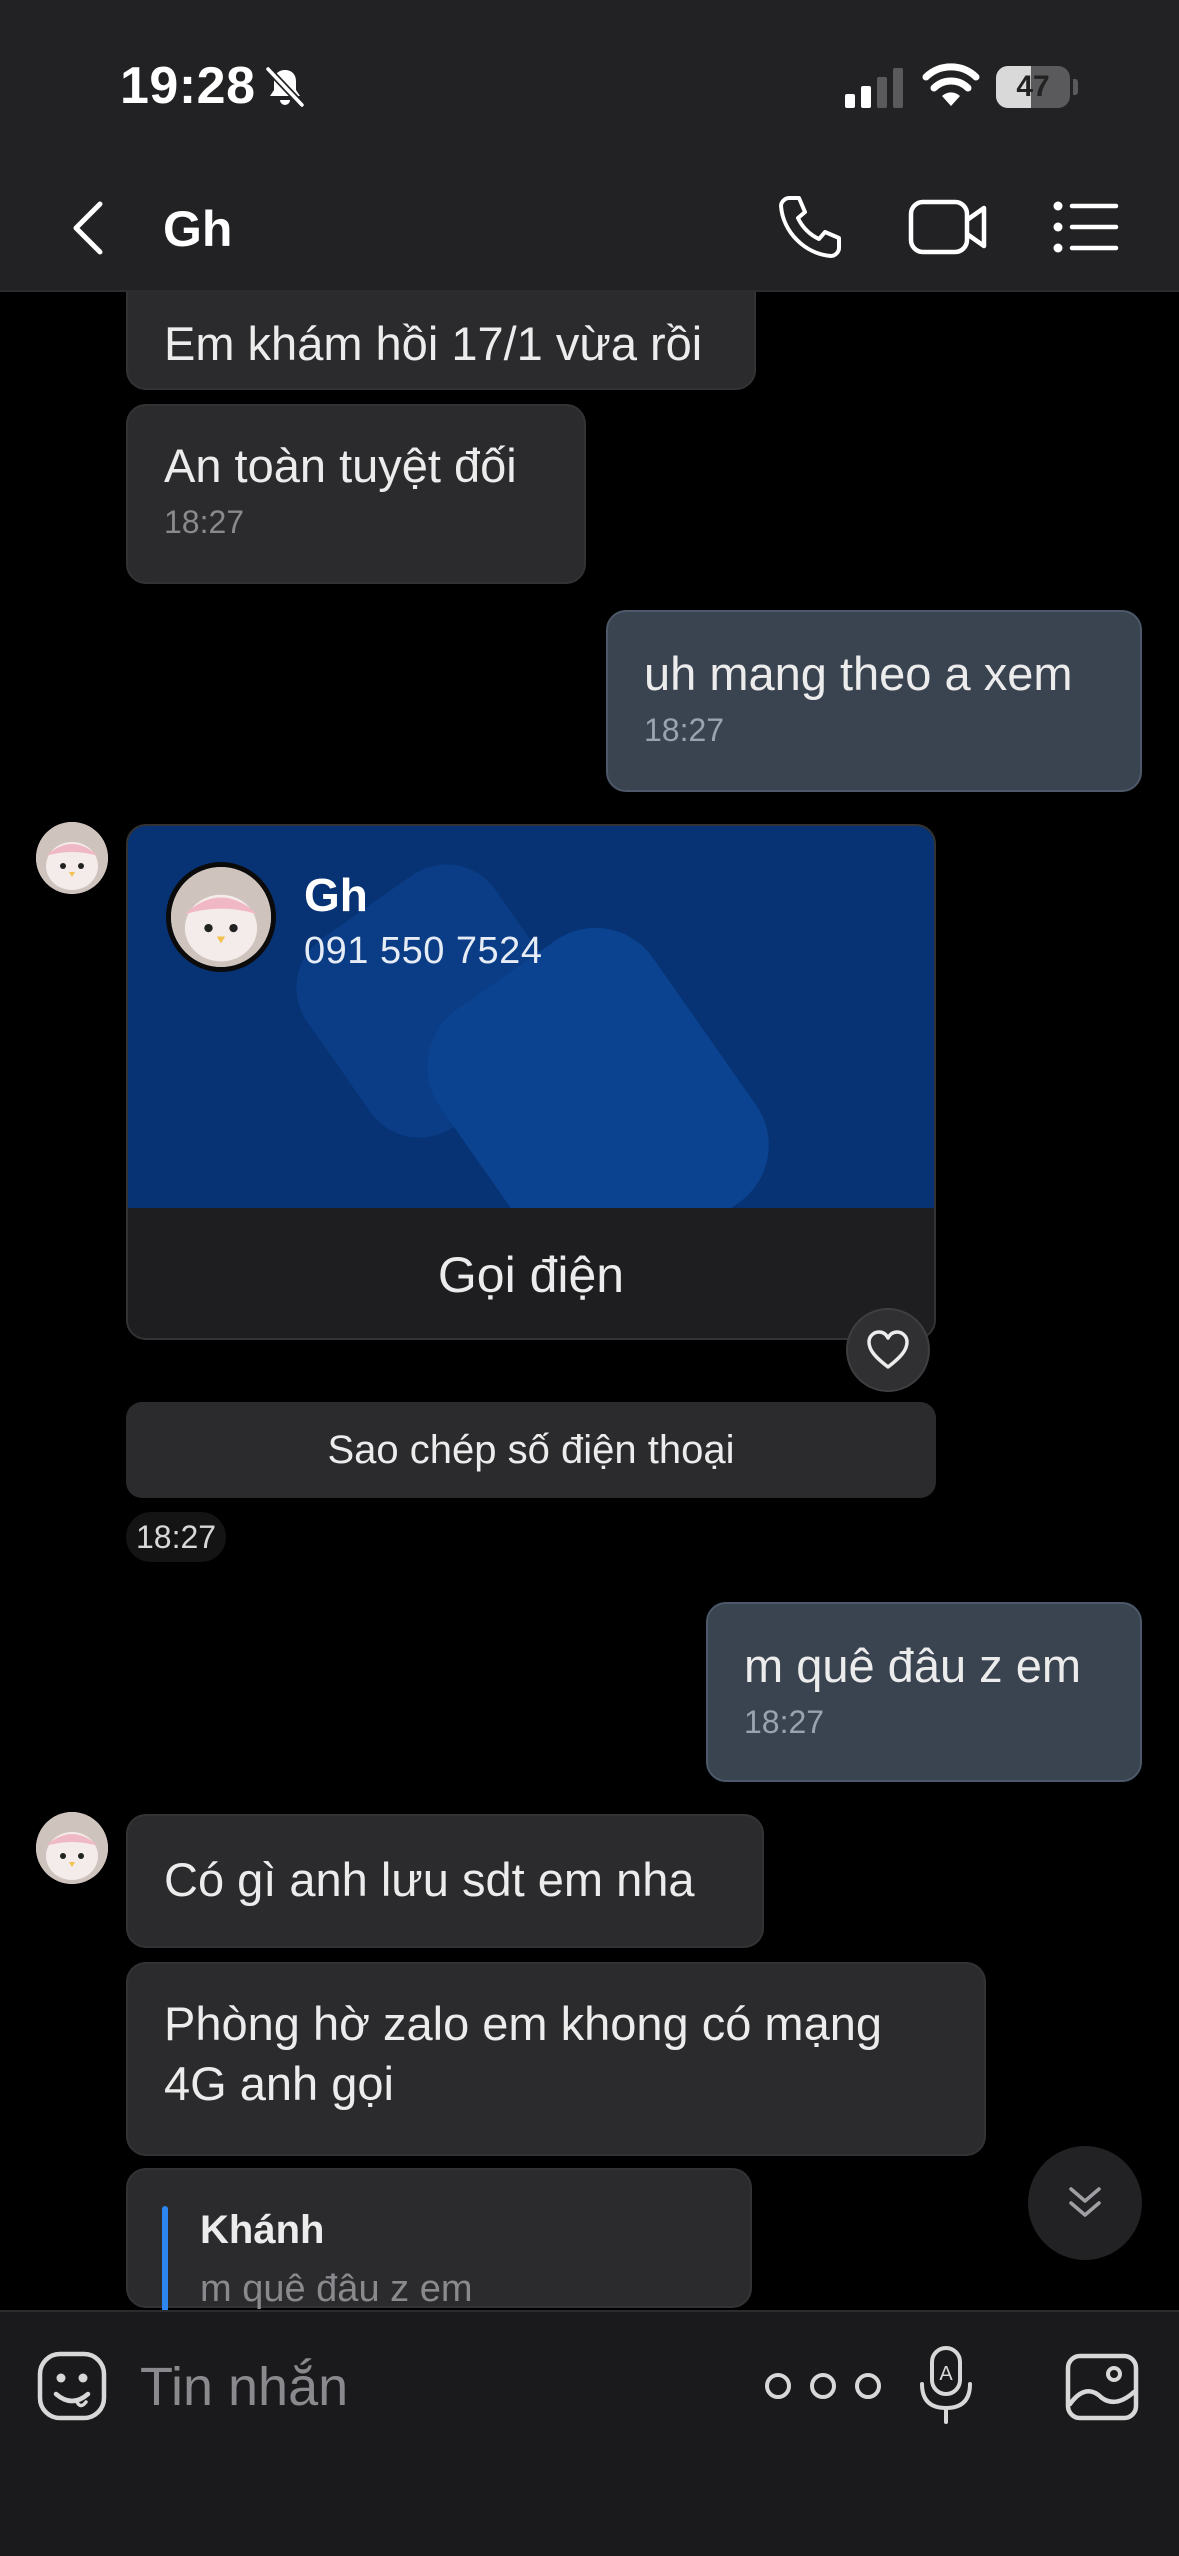 The height and width of the screenshot is (2556, 1179). Describe the element at coordinates (951, 84) in the screenshot. I see `wifi-icon` at that location.